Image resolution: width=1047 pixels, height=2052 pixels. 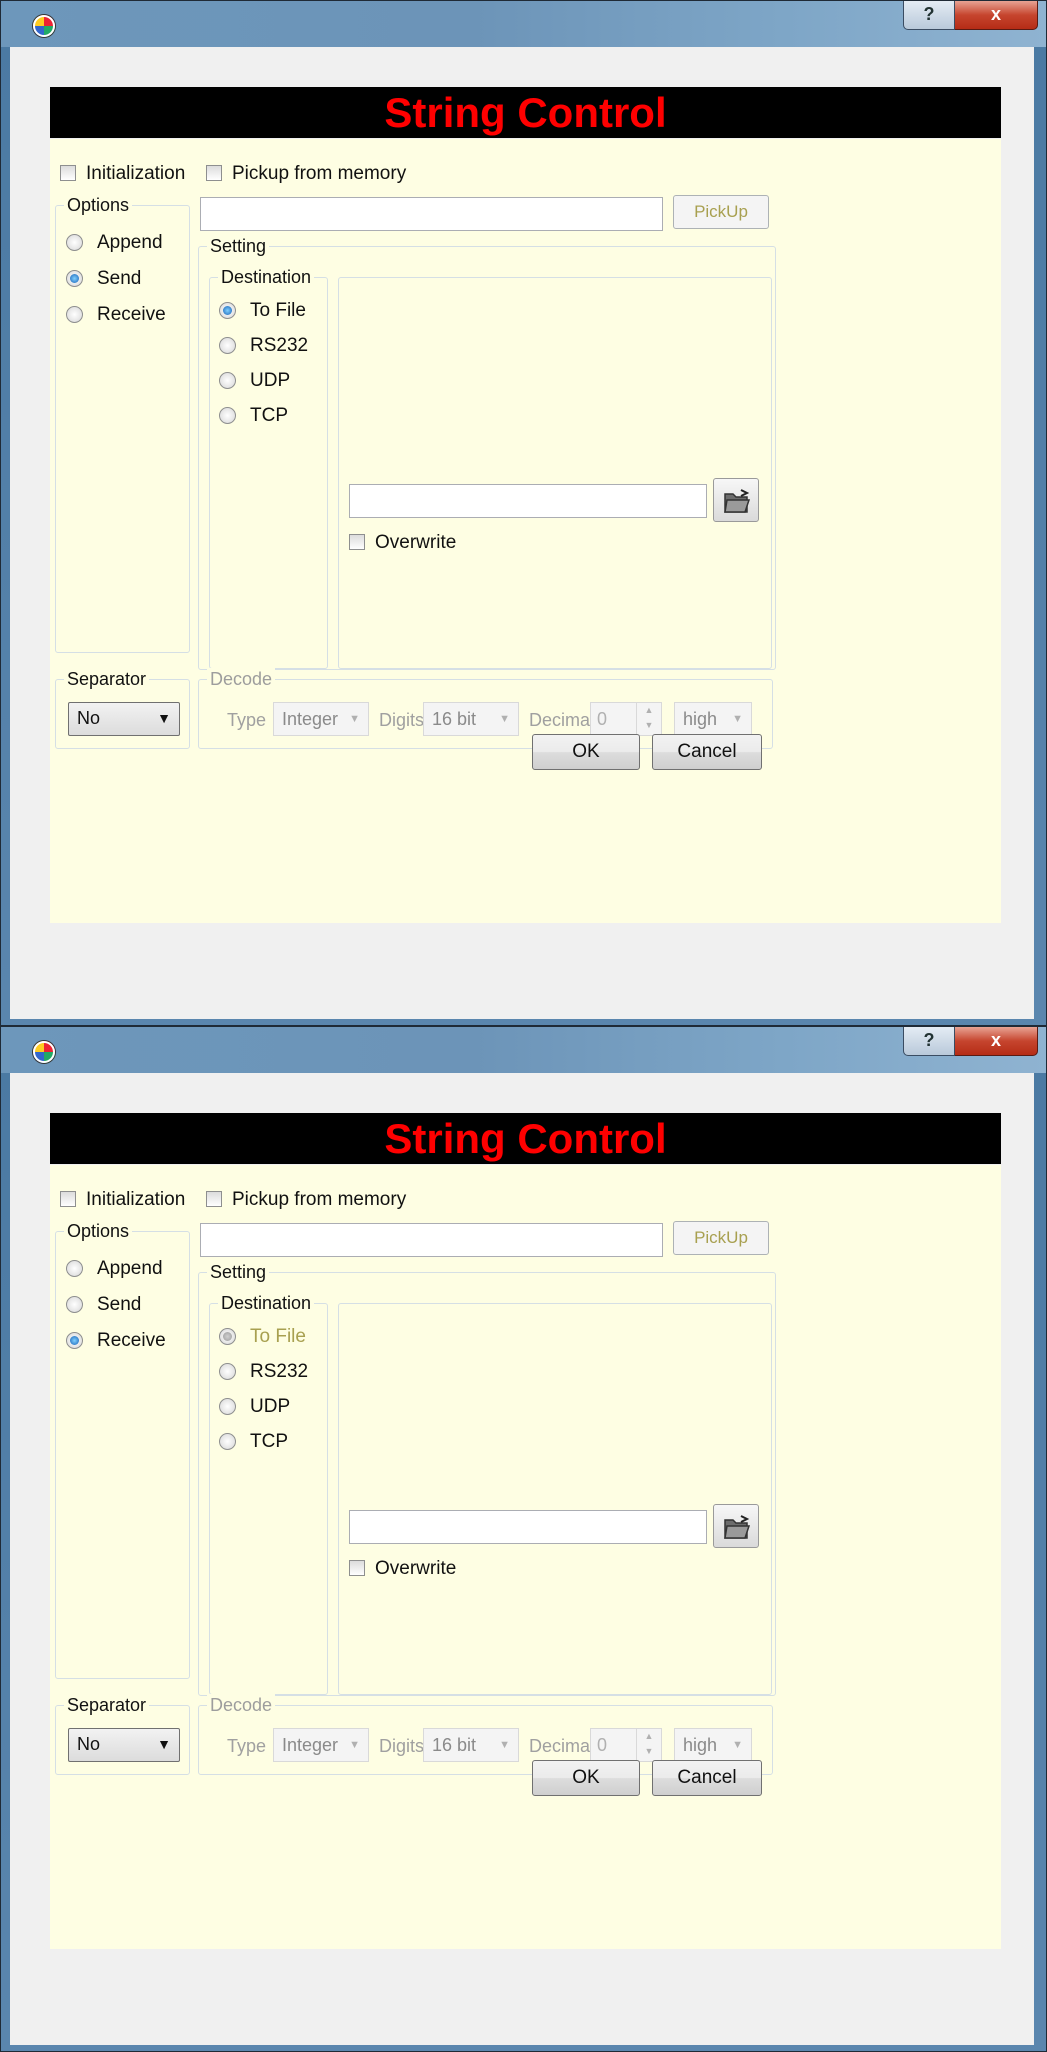 I want to click on decode-title: Decode, so click(x=241, y=679).